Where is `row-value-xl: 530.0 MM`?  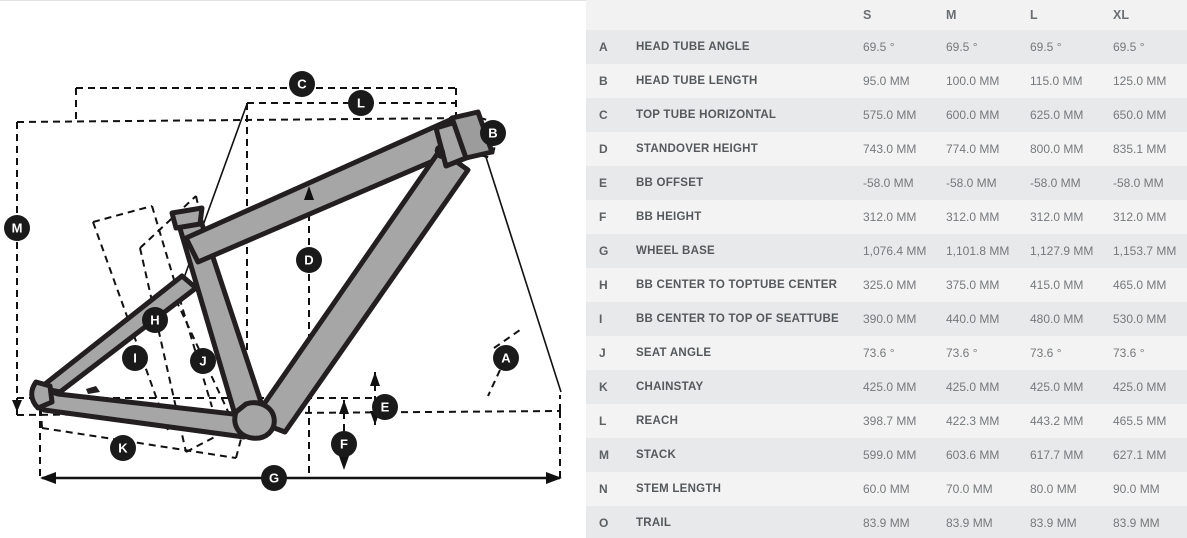 row-value-xl: 530.0 MM is located at coordinates (1140, 319).